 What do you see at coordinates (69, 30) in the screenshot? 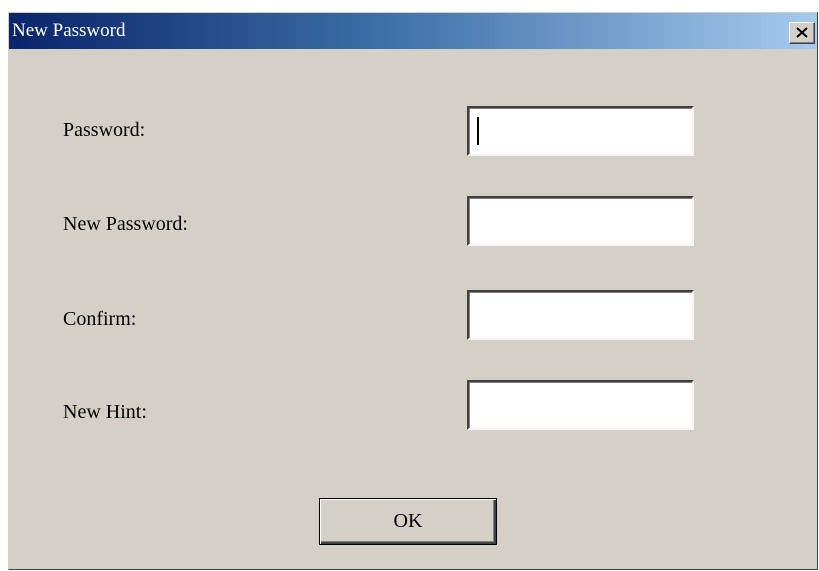
I see `window-title: New Password` at bounding box center [69, 30].